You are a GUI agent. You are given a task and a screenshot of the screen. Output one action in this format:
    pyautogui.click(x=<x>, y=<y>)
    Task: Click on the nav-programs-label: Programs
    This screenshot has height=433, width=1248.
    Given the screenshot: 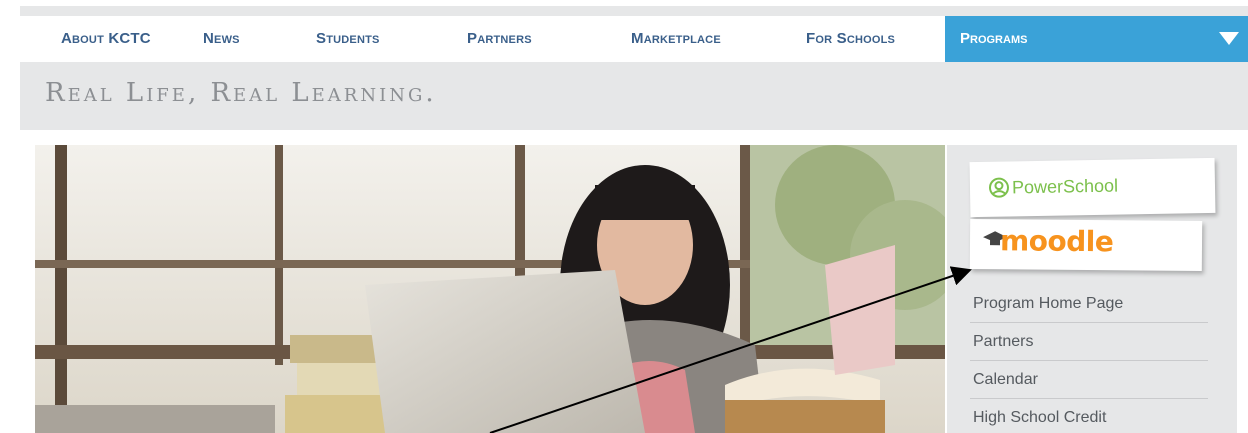 What is the action you would take?
    pyautogui.click(x=994, y=38)
    